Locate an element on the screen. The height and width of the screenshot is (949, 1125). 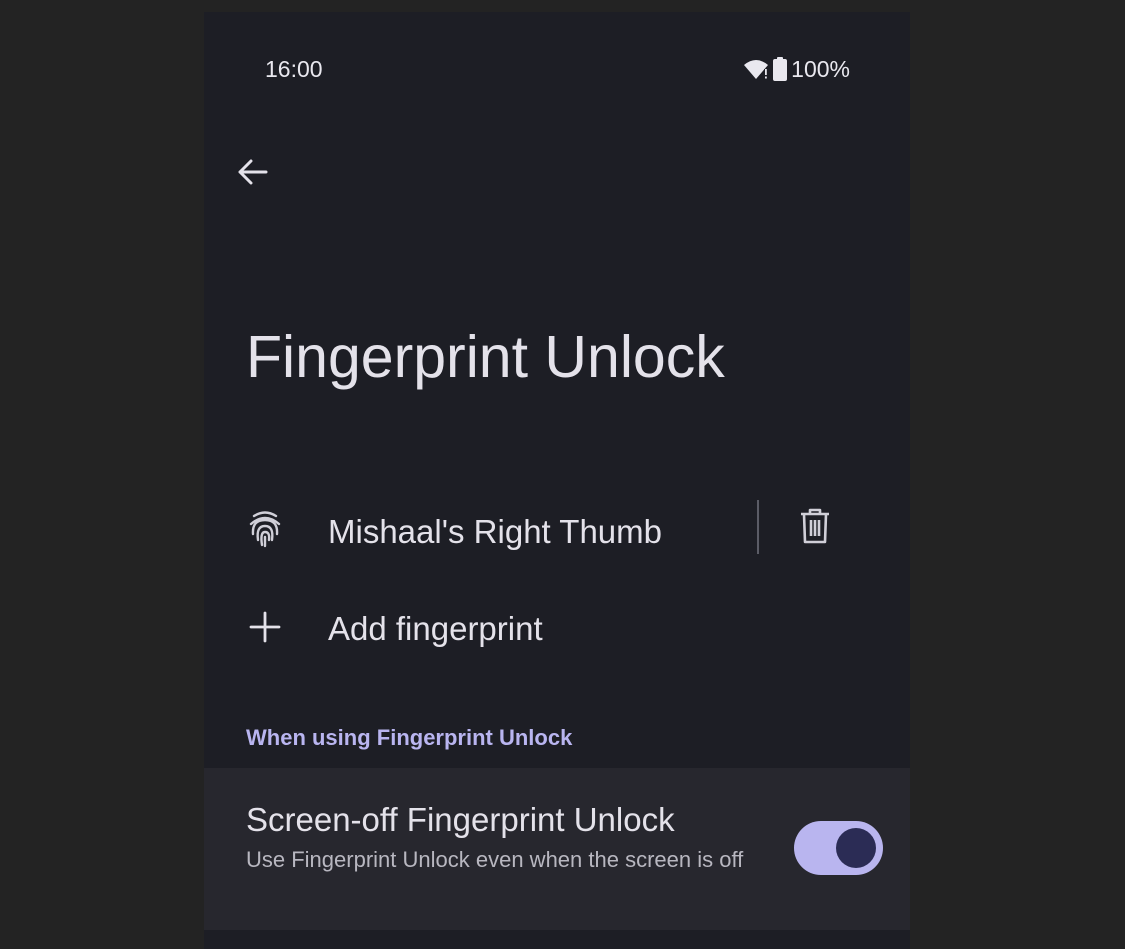
back-button is located at coordinates (252, 174).